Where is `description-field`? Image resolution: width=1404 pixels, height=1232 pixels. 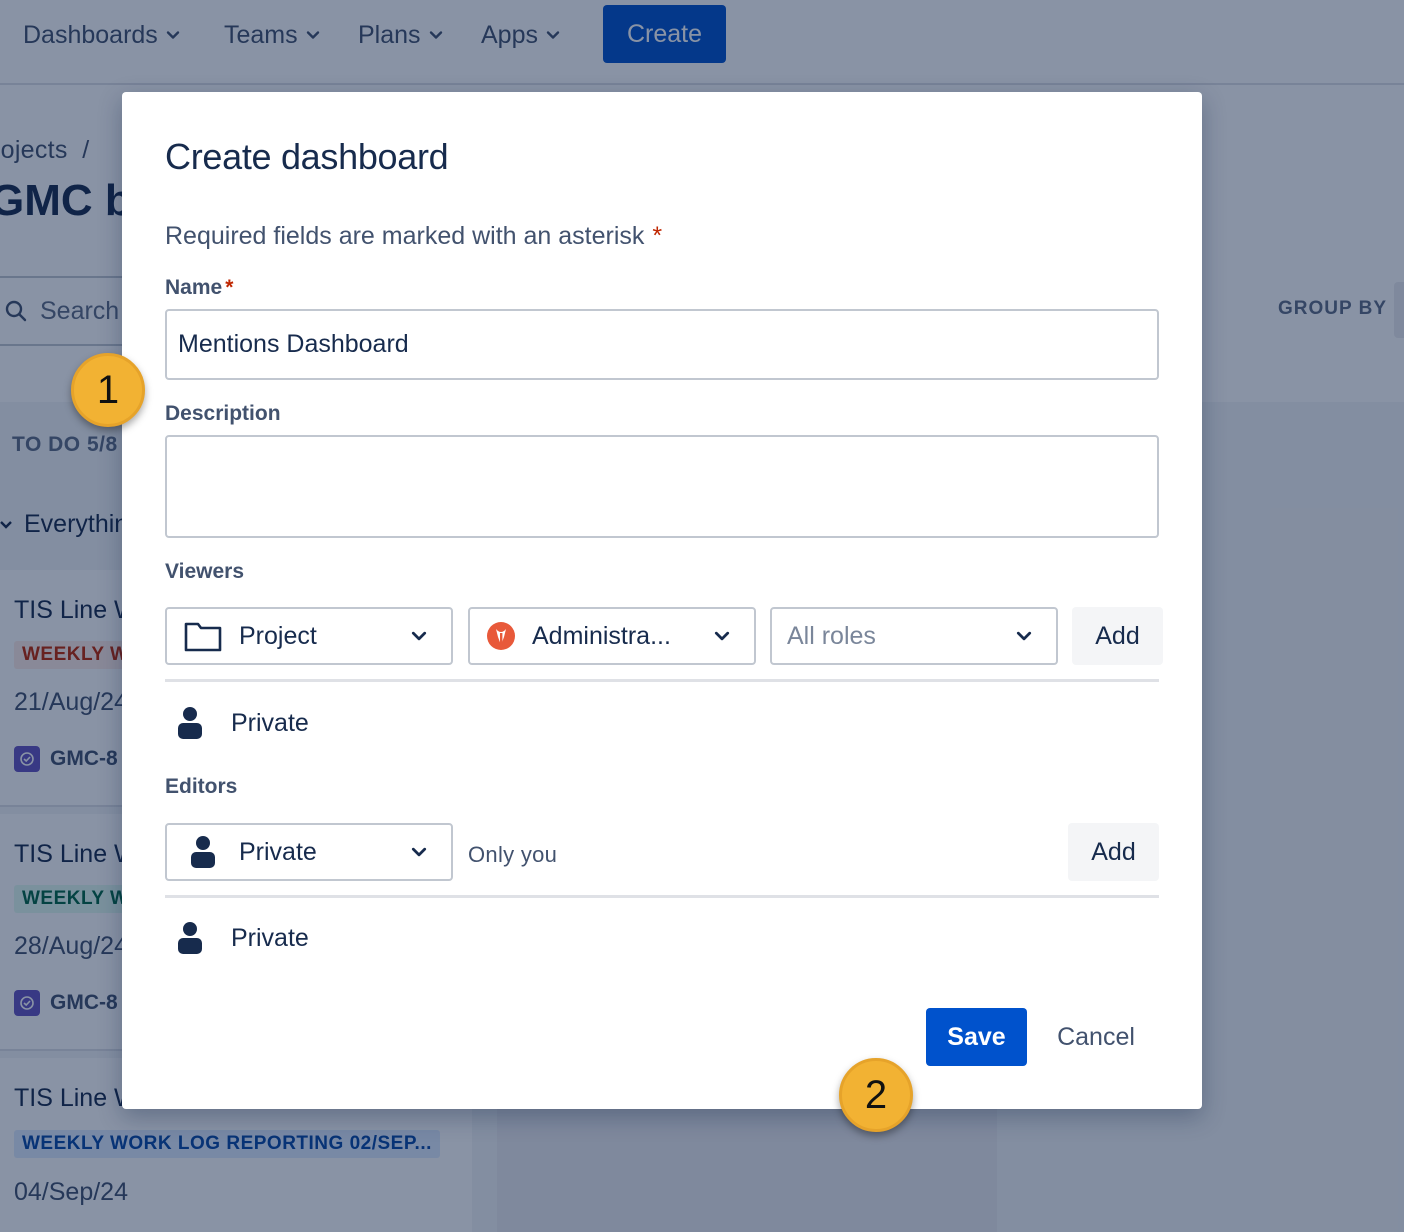
description-field is located at coordinates (662, 486).